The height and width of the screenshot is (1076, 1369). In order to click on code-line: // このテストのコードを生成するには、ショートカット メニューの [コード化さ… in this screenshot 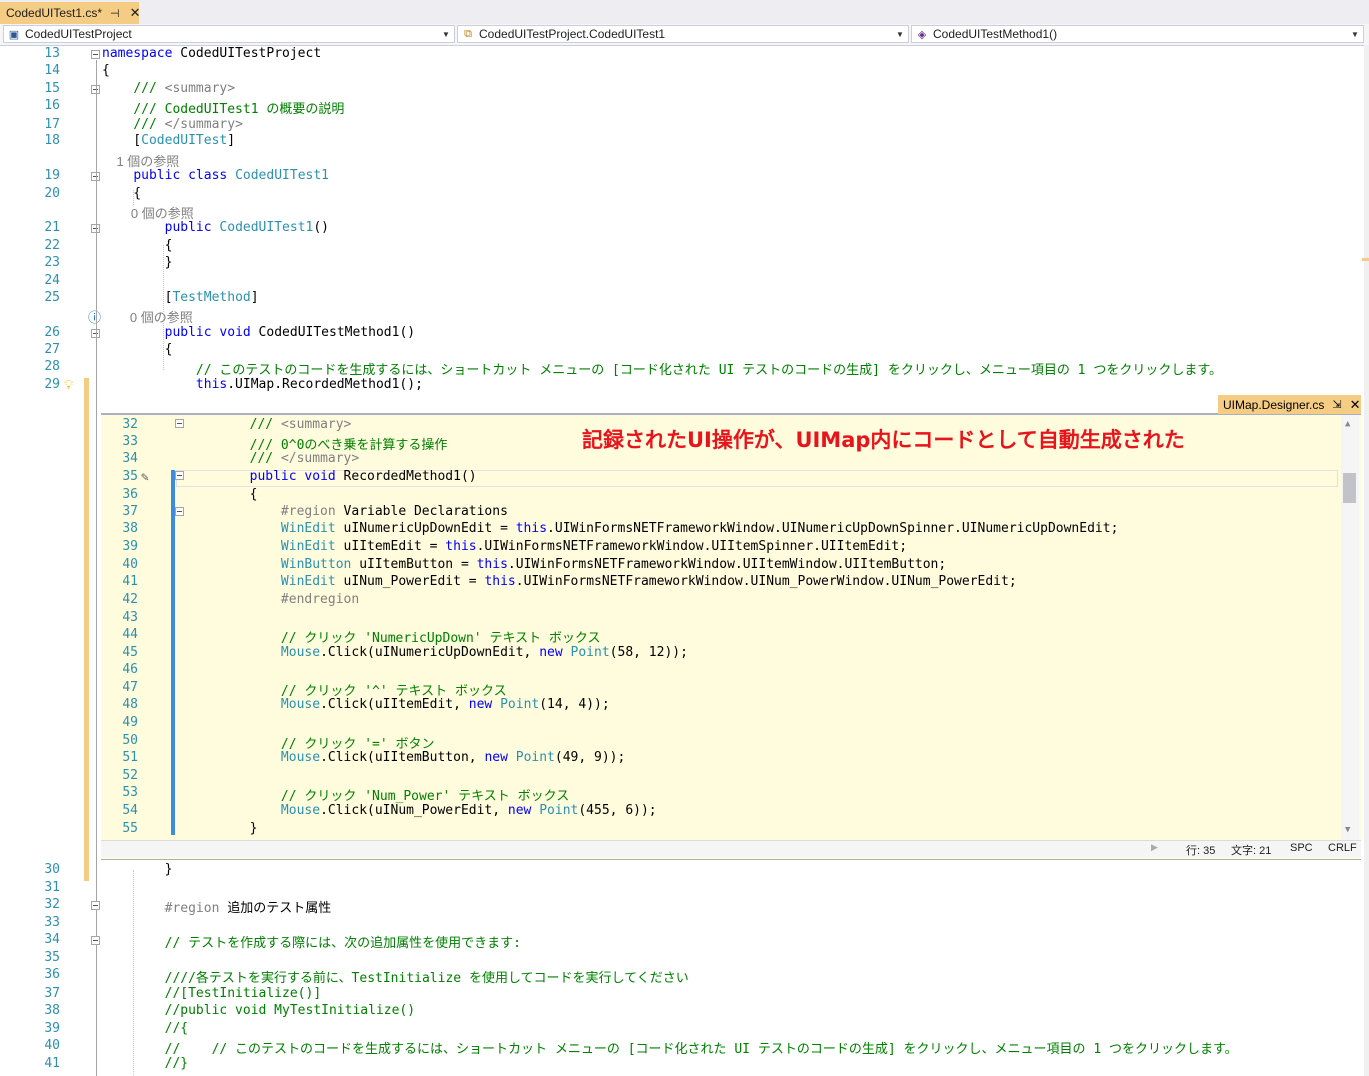, I will do `click(662, 368)`.